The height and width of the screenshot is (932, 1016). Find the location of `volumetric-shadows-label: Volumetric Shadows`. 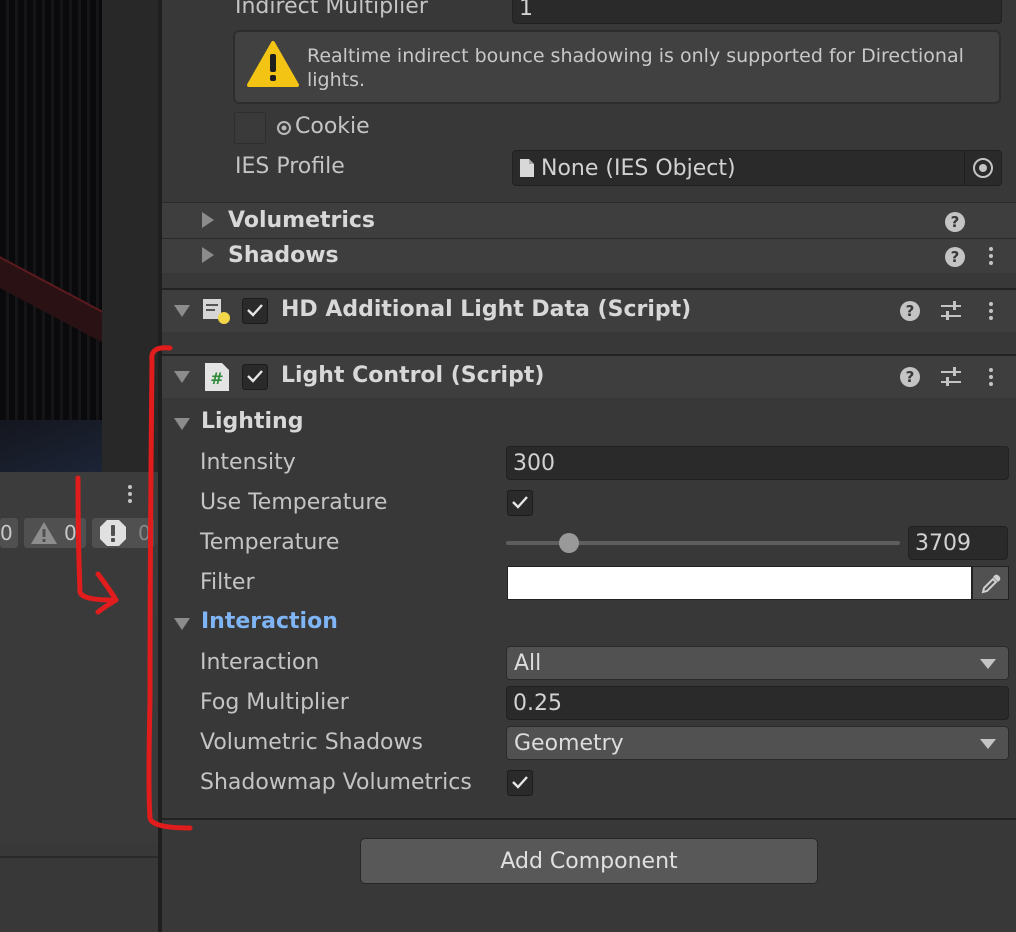

volumetric-shadows-label: Volumetric Shadows is located at coordinates (311, 742).